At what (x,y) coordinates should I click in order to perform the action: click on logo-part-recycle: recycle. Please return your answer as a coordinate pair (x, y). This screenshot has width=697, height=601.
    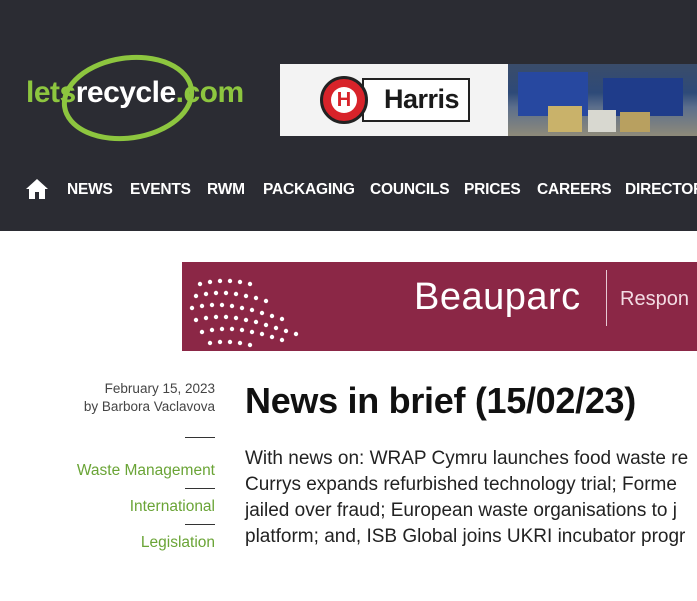
    Looking at the image, I should click on (125, 92).